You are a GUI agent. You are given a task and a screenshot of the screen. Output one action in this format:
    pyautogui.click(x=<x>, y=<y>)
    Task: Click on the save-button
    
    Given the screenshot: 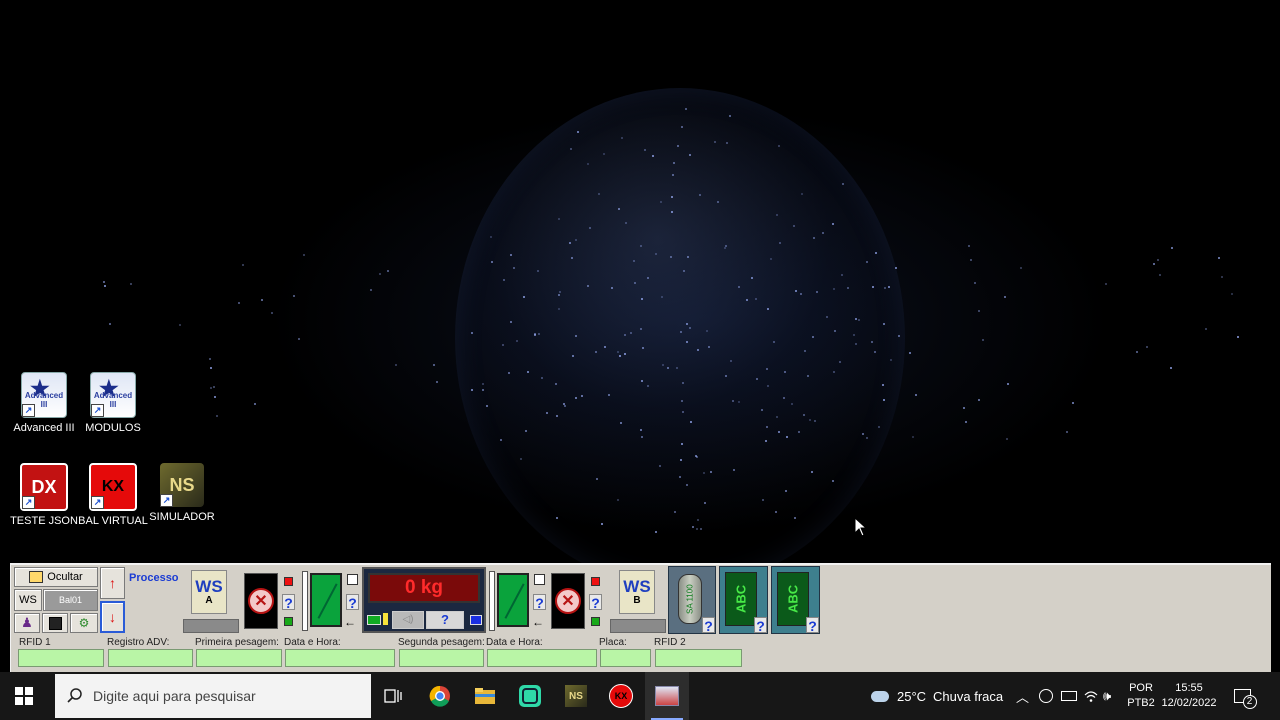 What is the action you would take?
    pyautogui.click(x=55, y=623)
    